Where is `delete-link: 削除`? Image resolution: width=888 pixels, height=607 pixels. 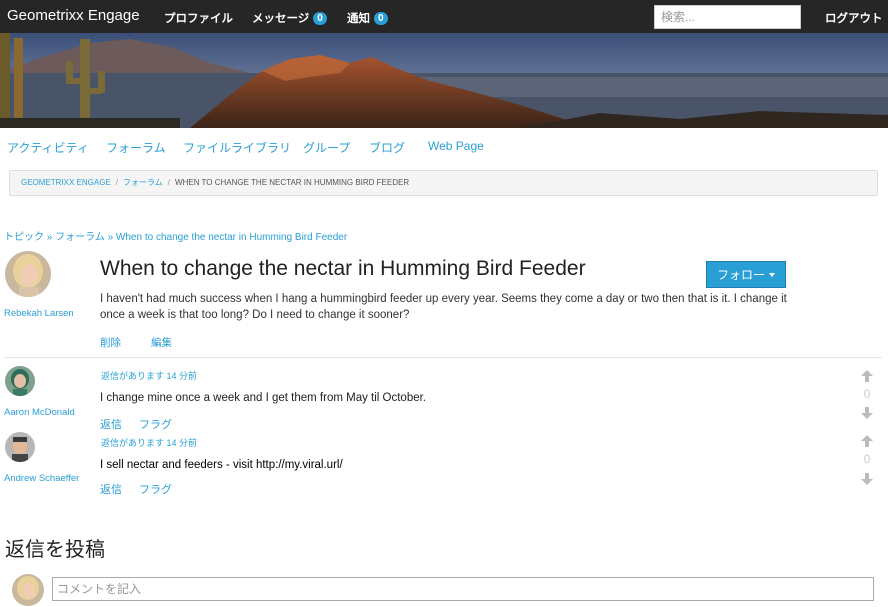 delete-link: 削除 is located at coordinates (110, 342).